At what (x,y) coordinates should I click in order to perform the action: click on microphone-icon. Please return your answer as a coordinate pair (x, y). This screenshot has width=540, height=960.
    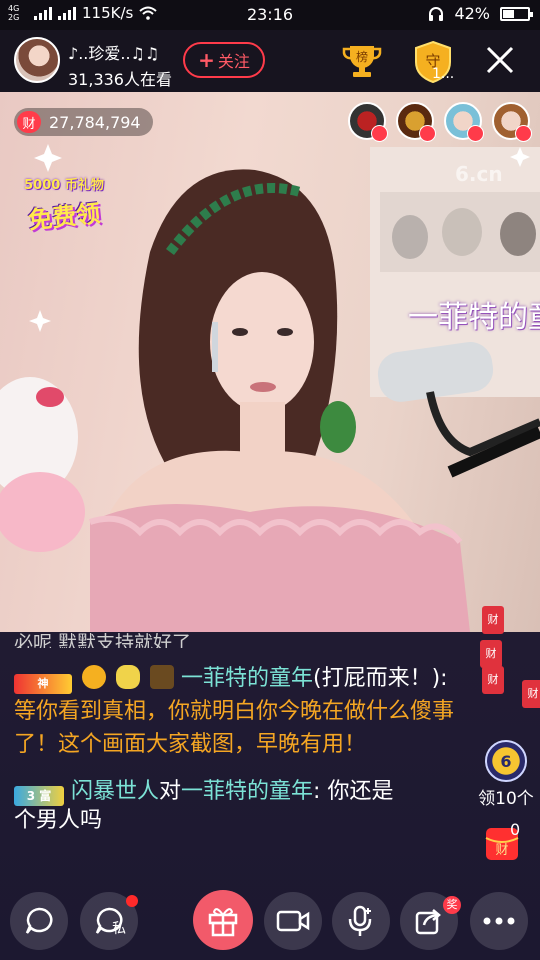
    Looking at the image, I should click on (360, 920).